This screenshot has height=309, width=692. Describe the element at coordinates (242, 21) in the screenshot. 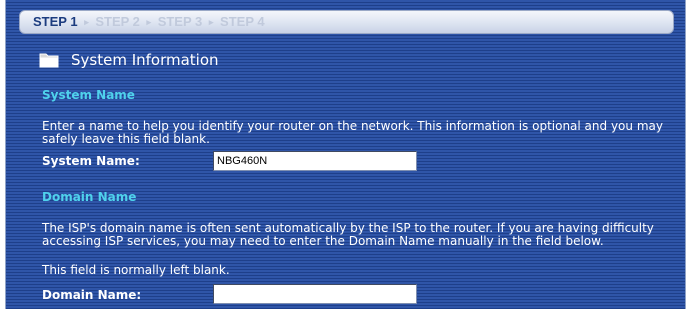

I see `step-4-label: STEP 4` at that location.